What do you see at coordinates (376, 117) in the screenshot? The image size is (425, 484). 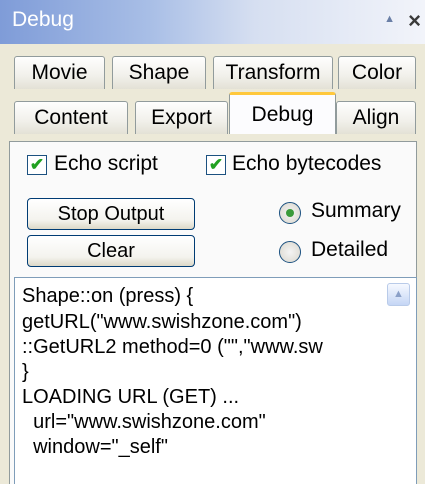 I see `tab-align: Align` at bounding box center [376, 117].